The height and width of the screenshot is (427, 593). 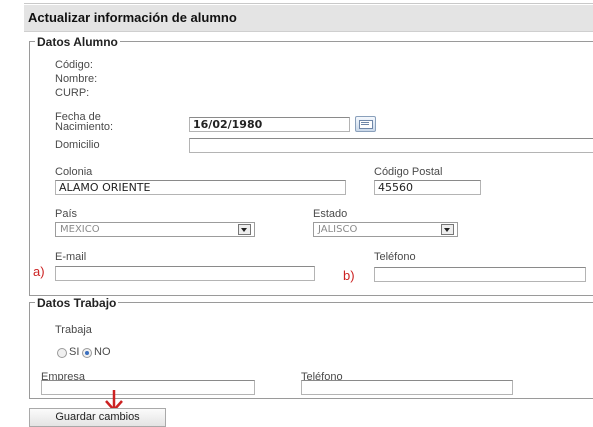 I want to click on email-label: E-mail, so click(x=71, y=257).